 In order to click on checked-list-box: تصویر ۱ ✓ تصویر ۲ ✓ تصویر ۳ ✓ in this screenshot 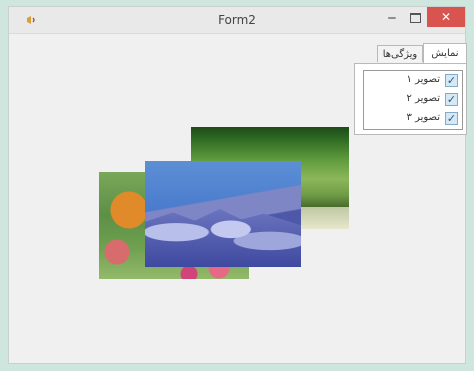, I will do `click(413, 100)`.